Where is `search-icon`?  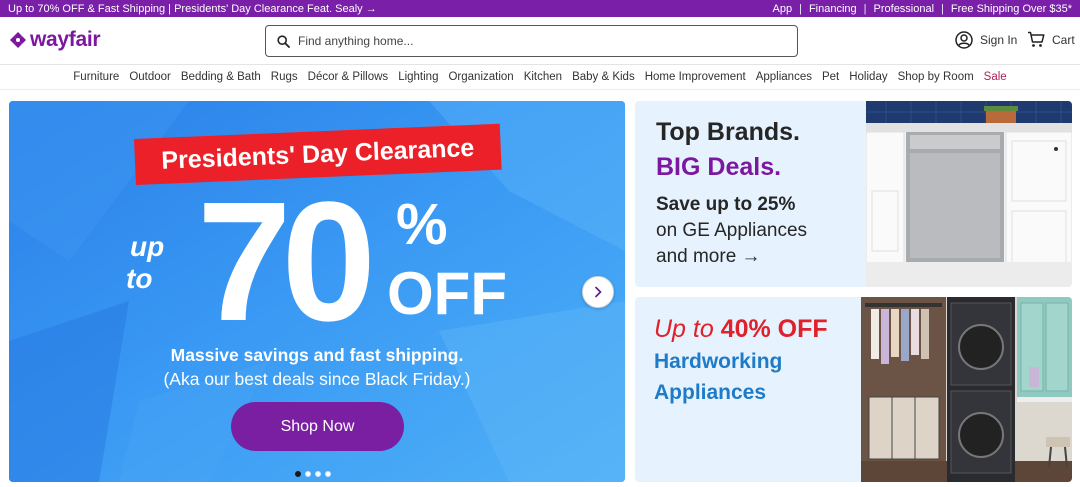 search-icon is located at coordinates (283, 41).